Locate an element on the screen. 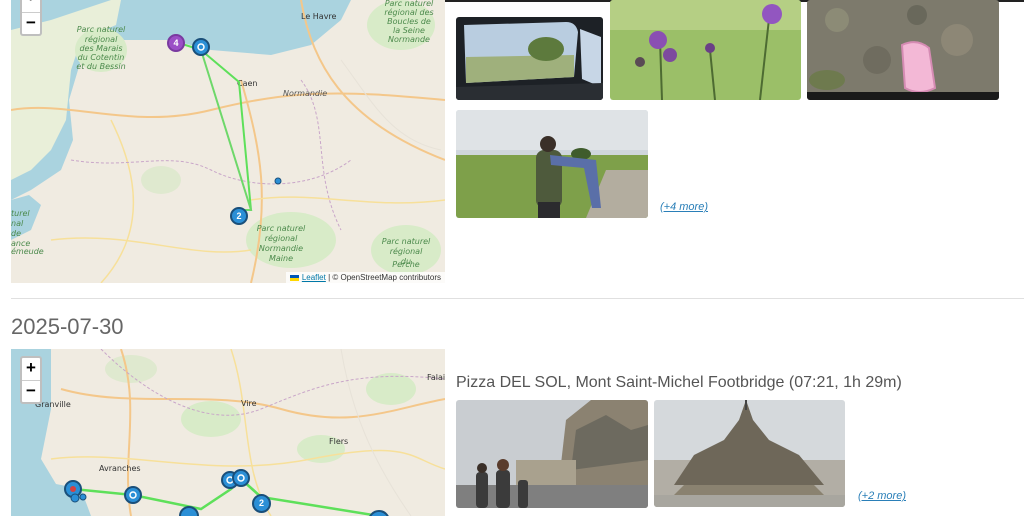 Image resolution: width=1024 pixels, height=516 pixels. svg-text: du Cotentin is located at coordinates (101, 57).